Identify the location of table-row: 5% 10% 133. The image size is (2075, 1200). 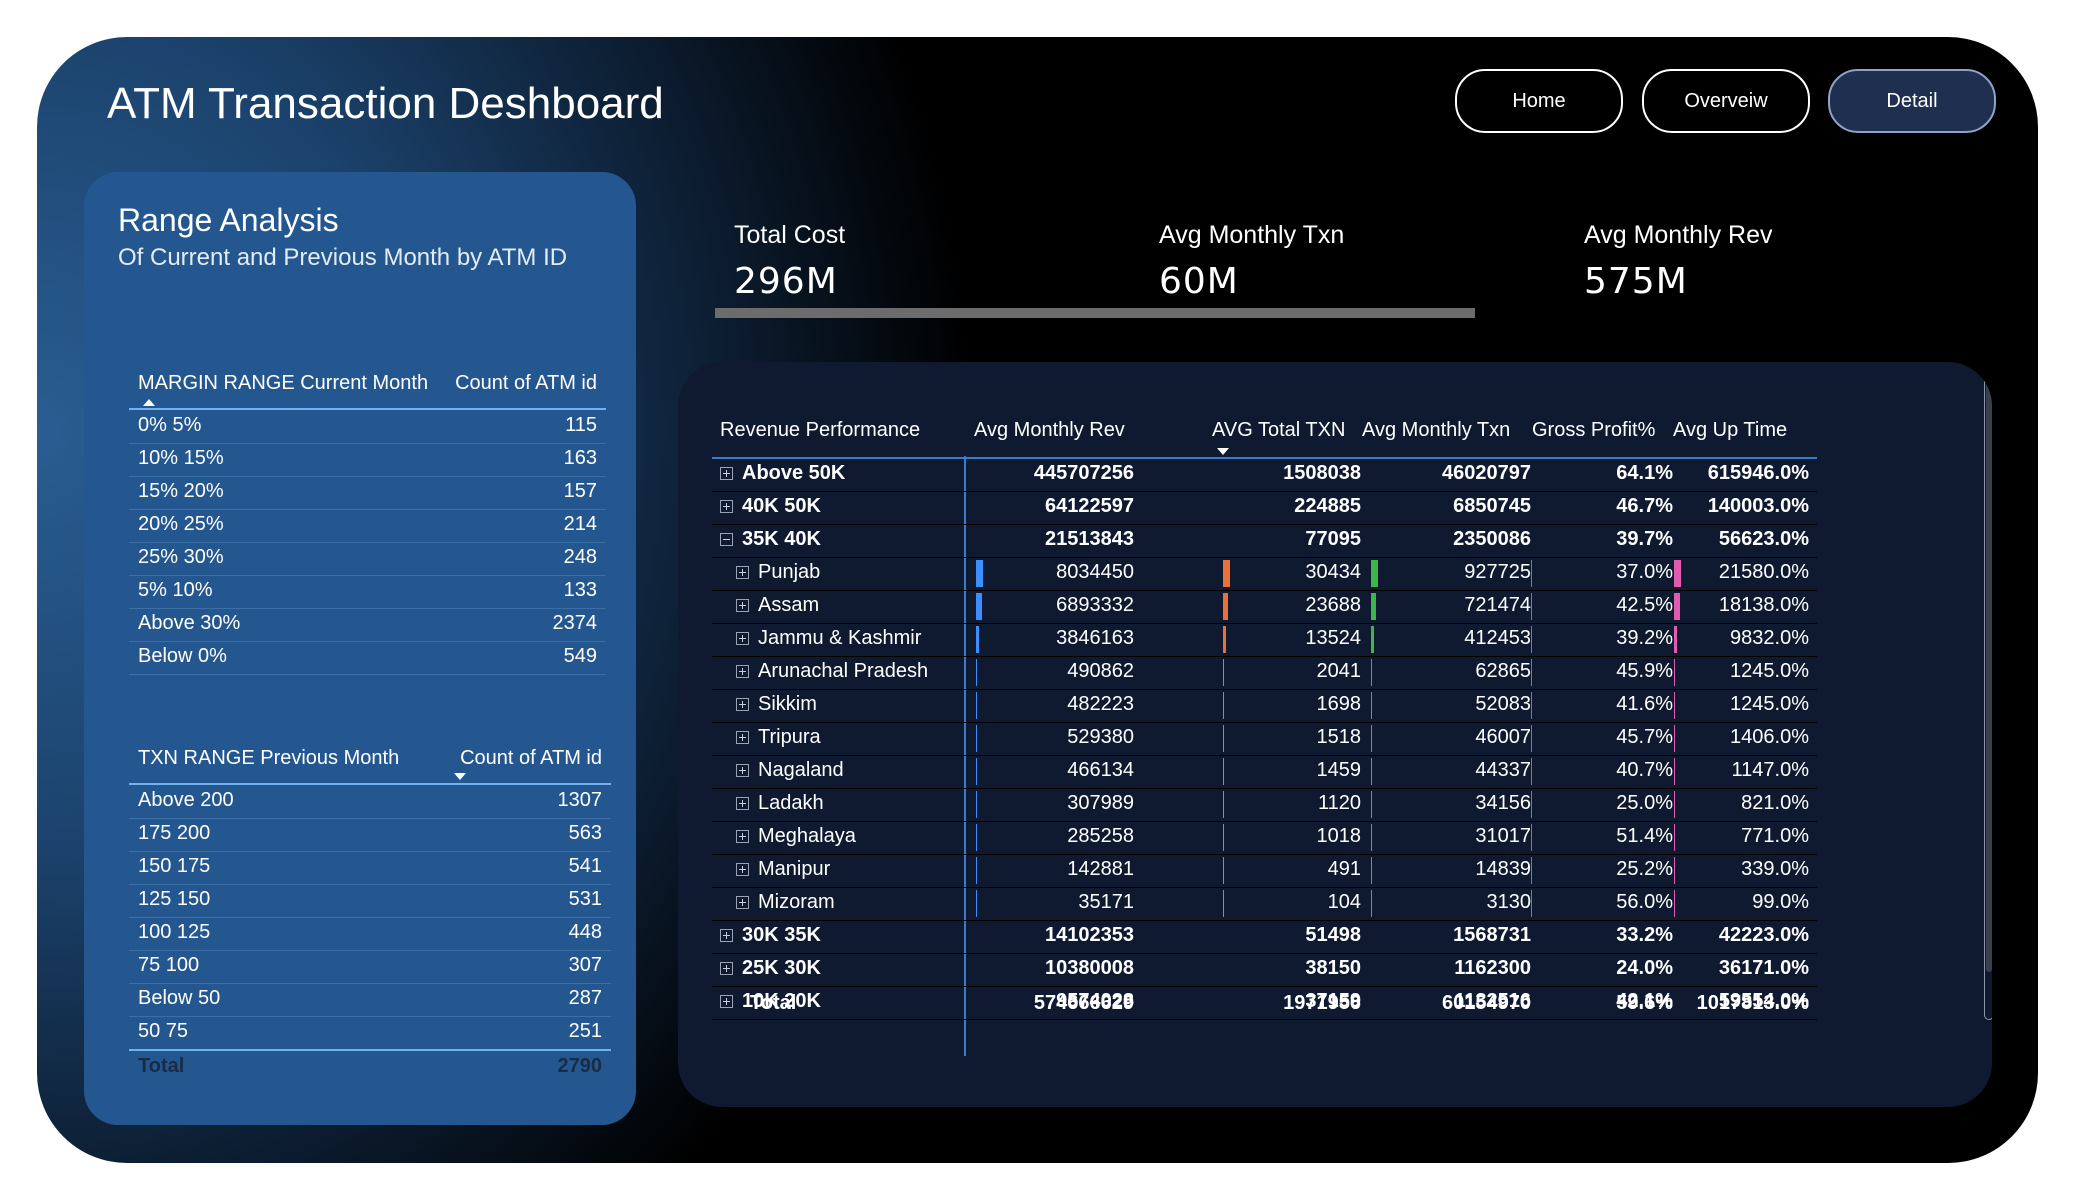
(367, 592).